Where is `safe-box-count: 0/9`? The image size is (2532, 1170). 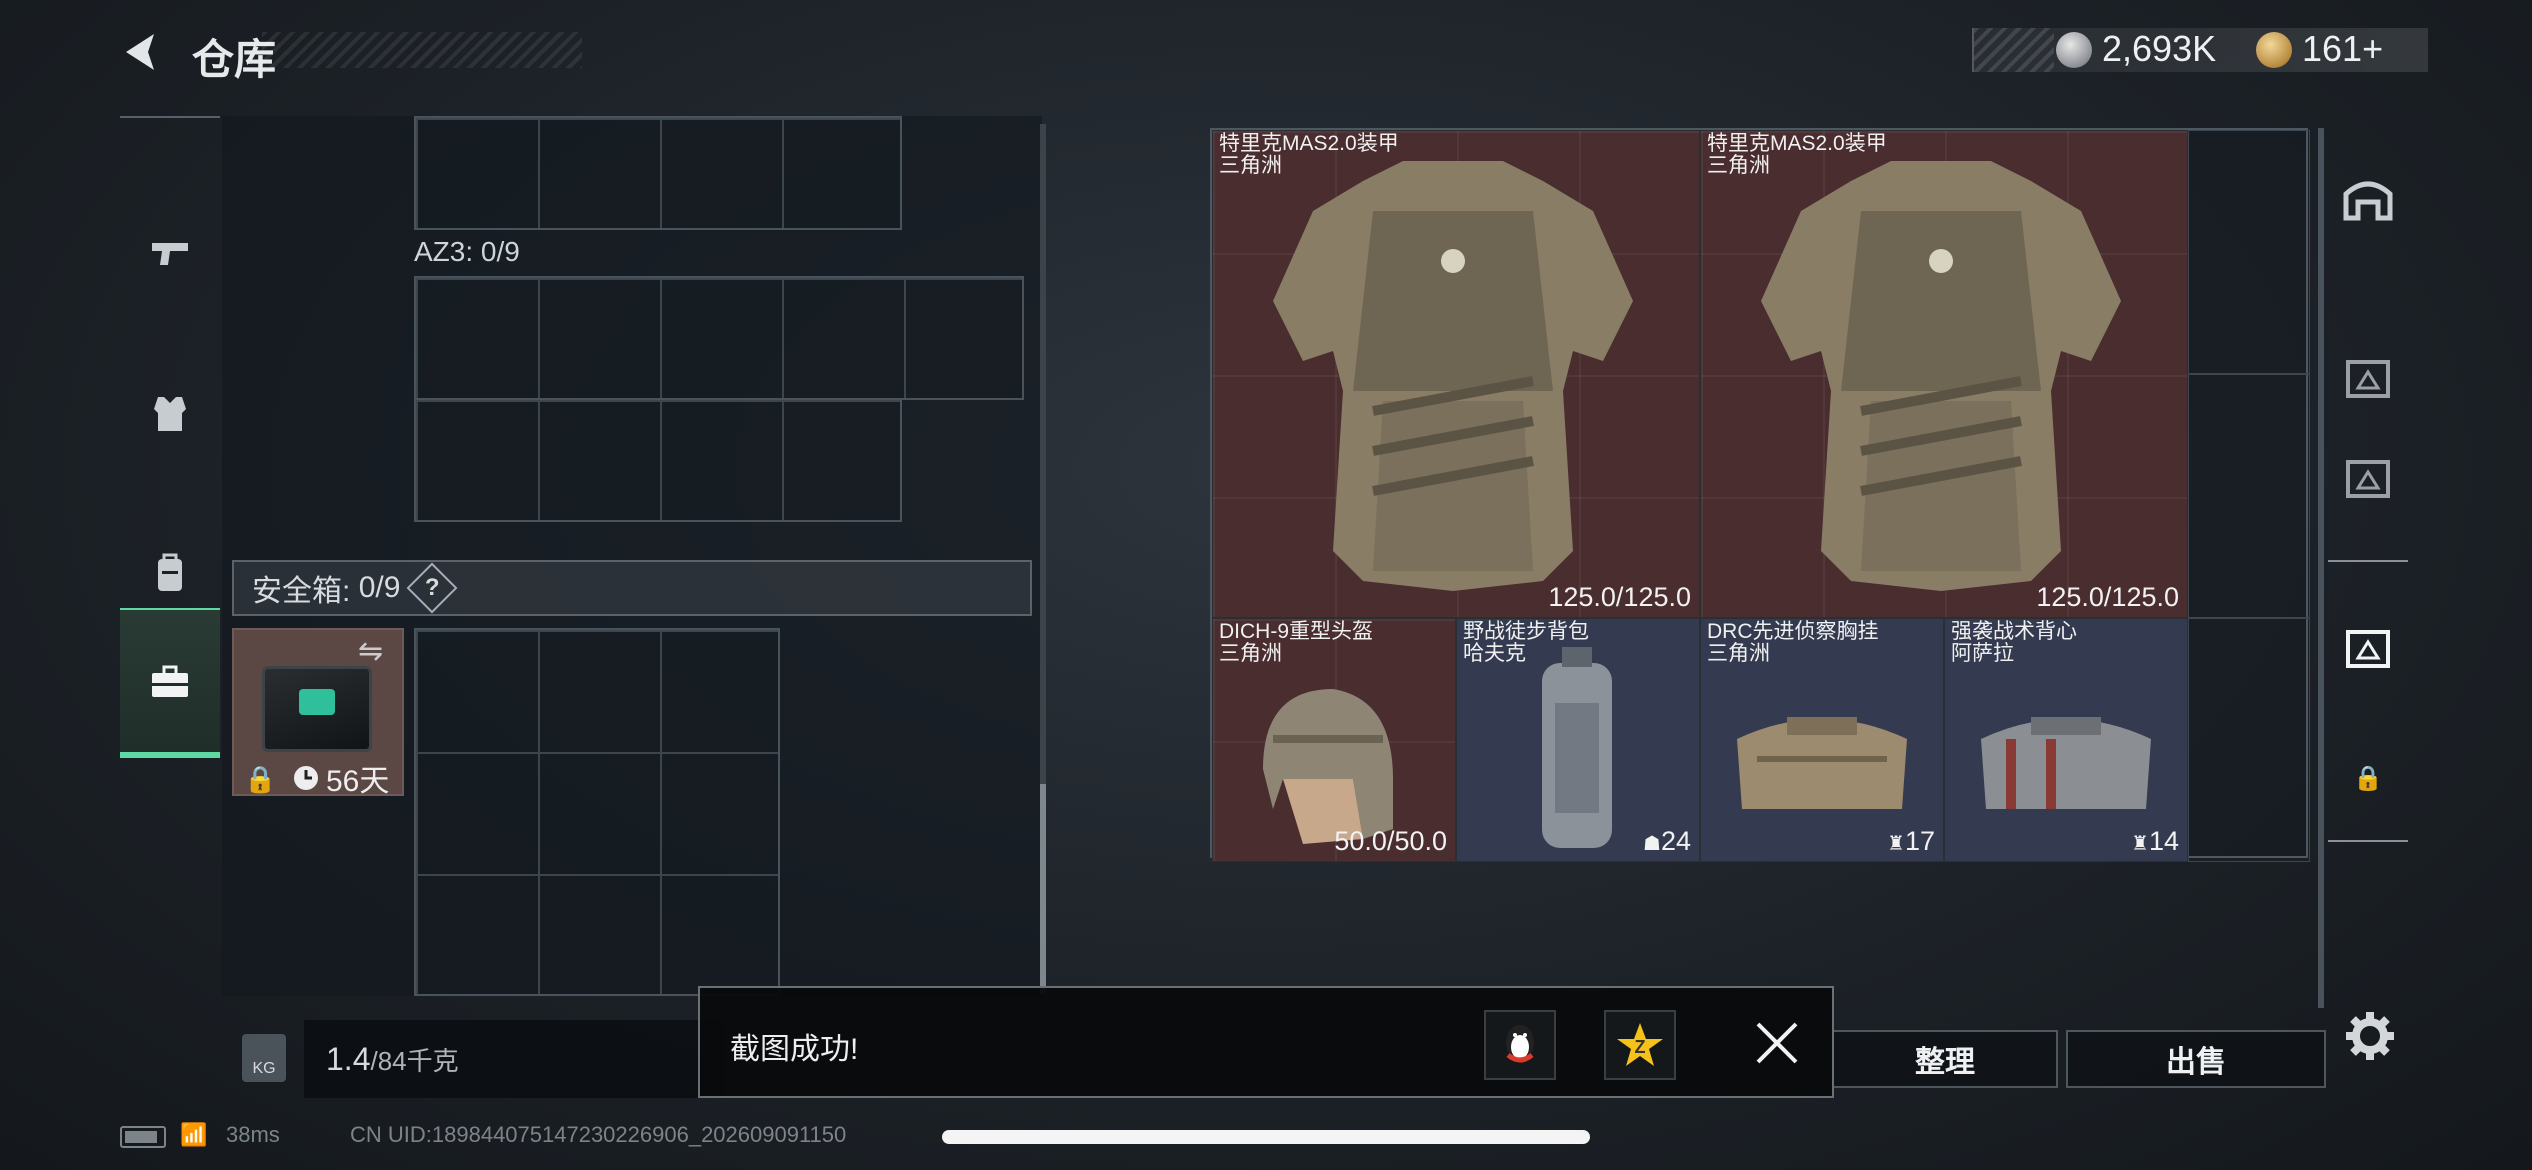 safe-box-count: 0/9 is located at coordinates (379, 587).